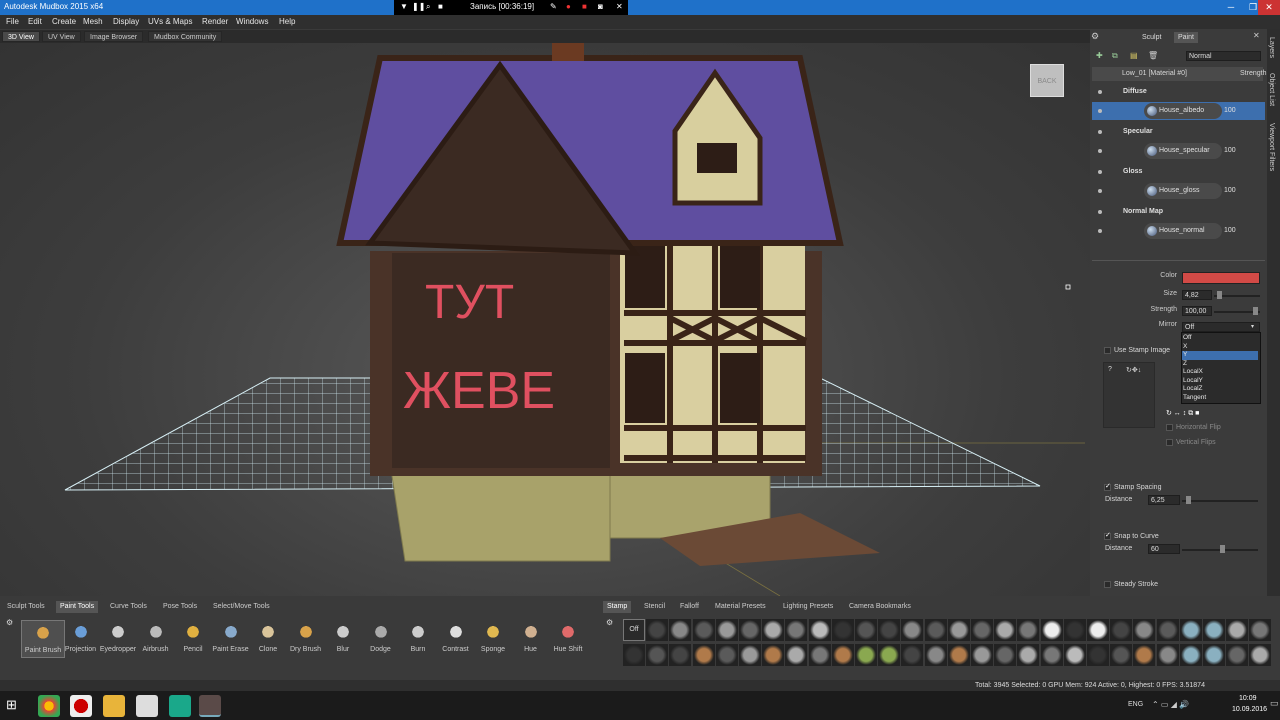 This screenshot has height=720, width=1280. Describe the element at coordinates (1153, 55) in the screenshot. I see `delete-layer-icon: 🗑` at that location.